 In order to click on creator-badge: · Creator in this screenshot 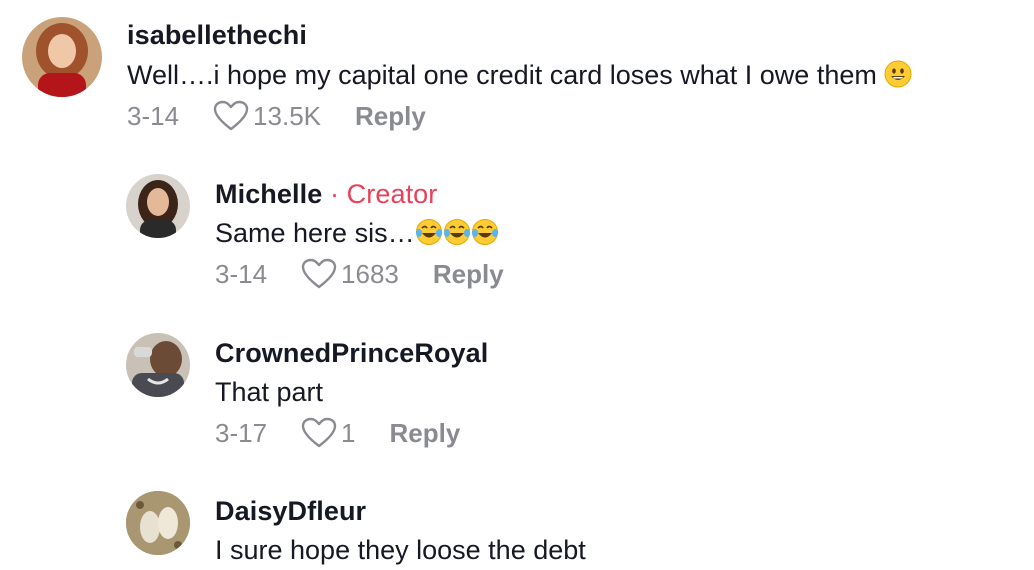, I will do `click(383, 194)`.